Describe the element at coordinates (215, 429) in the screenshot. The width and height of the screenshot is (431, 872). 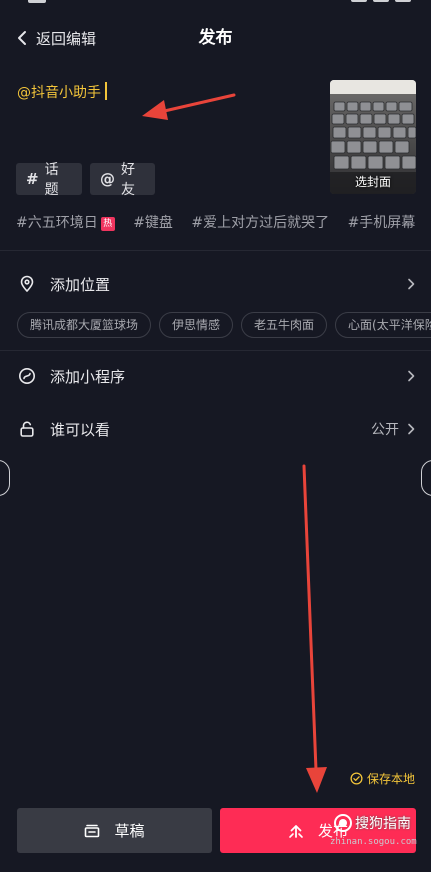
I see `visibility-row: 谁可以看 公开` at that location.